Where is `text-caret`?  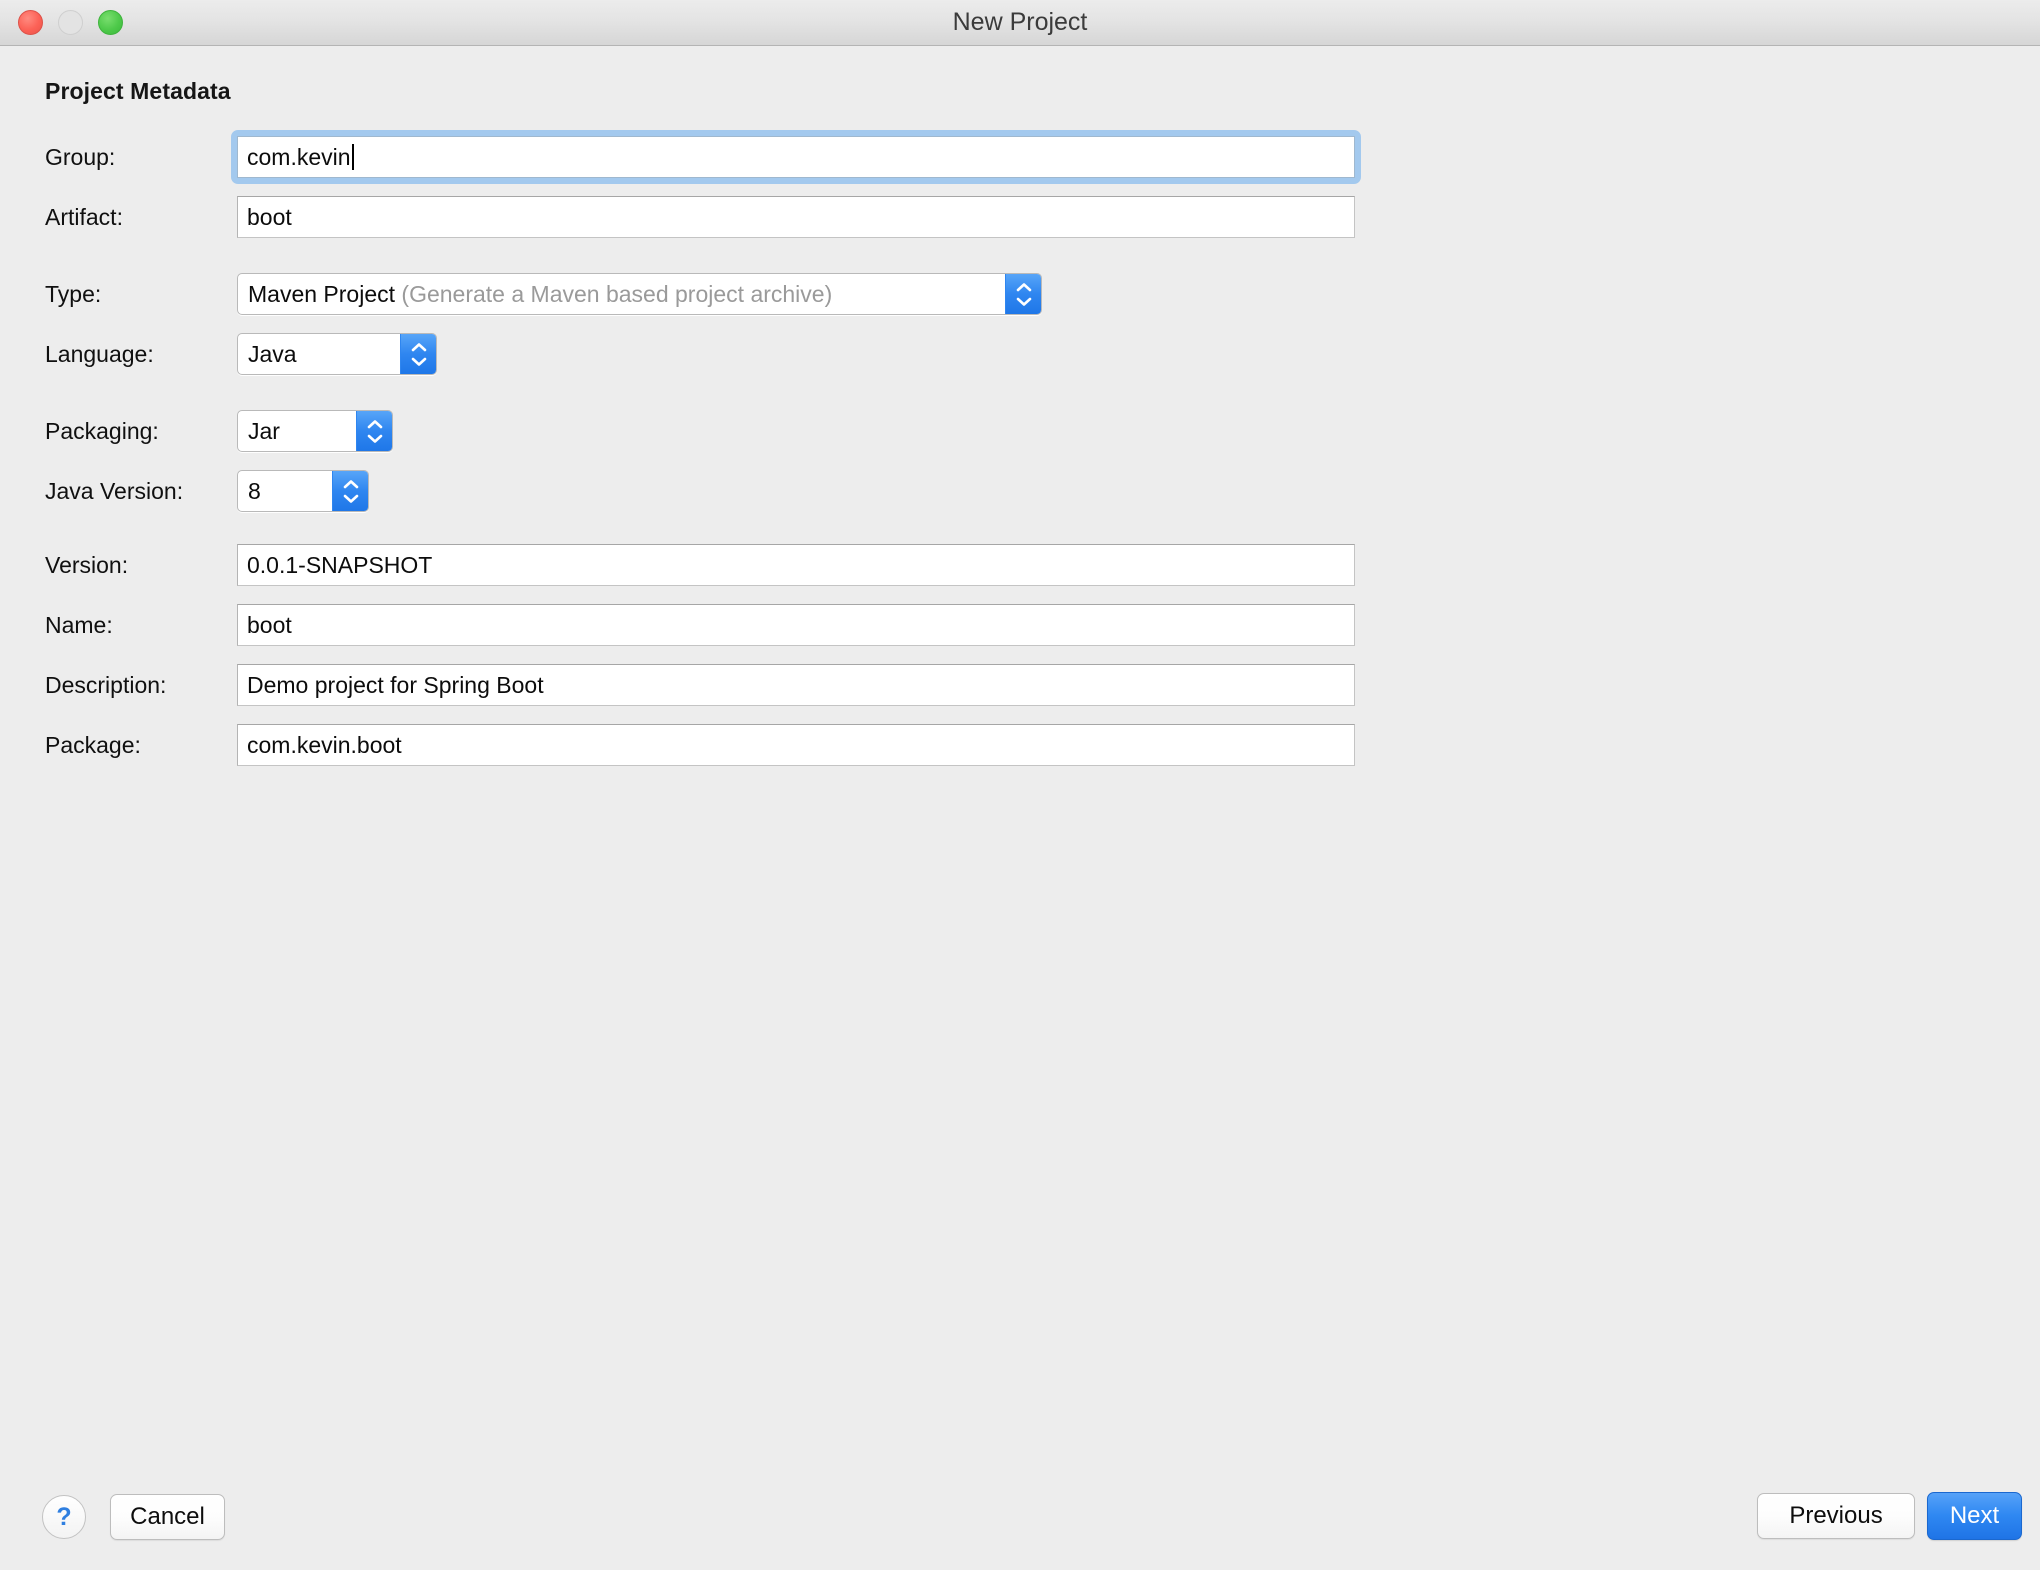 text-caret is located at coordinates (352, 157).